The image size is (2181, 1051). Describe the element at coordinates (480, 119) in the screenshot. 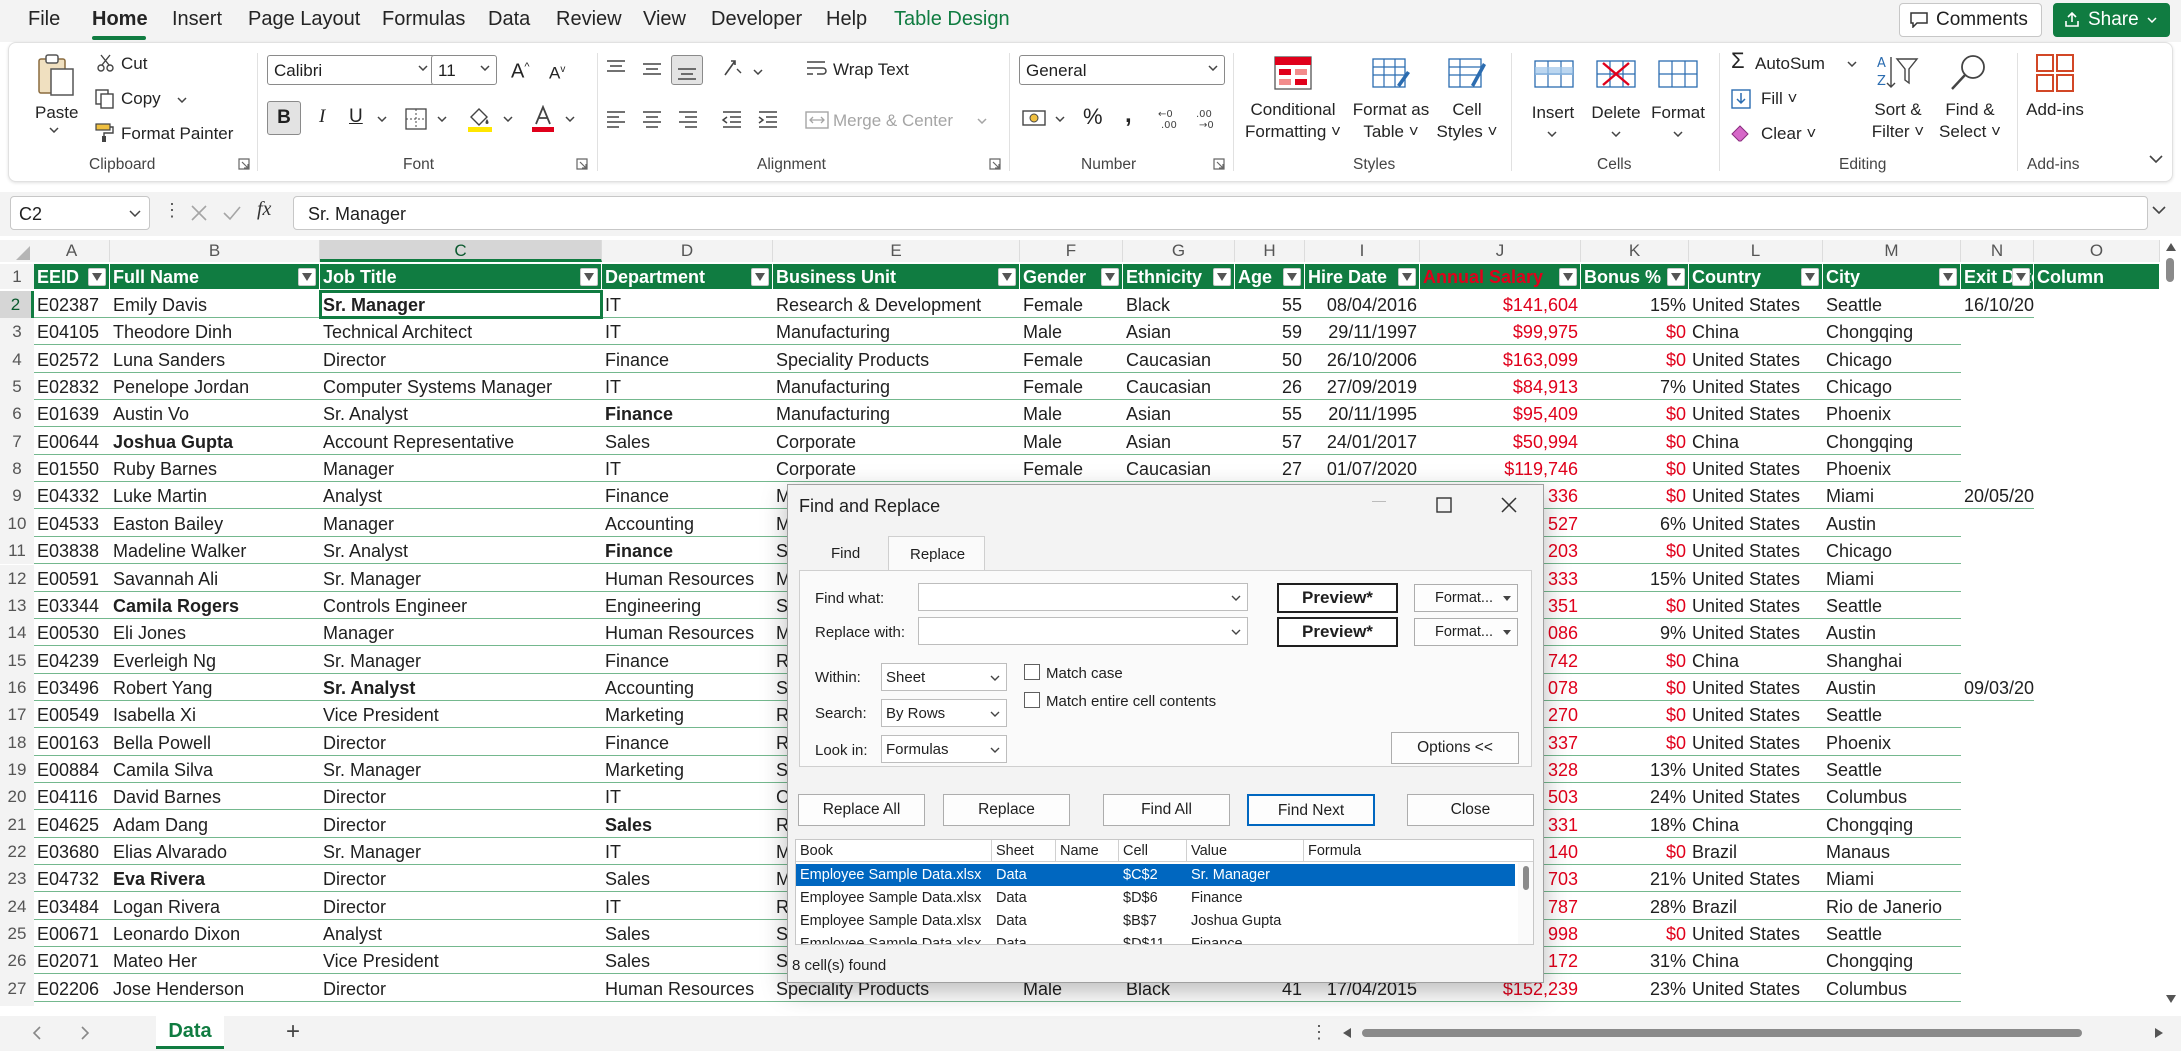

I see `fill-color-icon` at that location.